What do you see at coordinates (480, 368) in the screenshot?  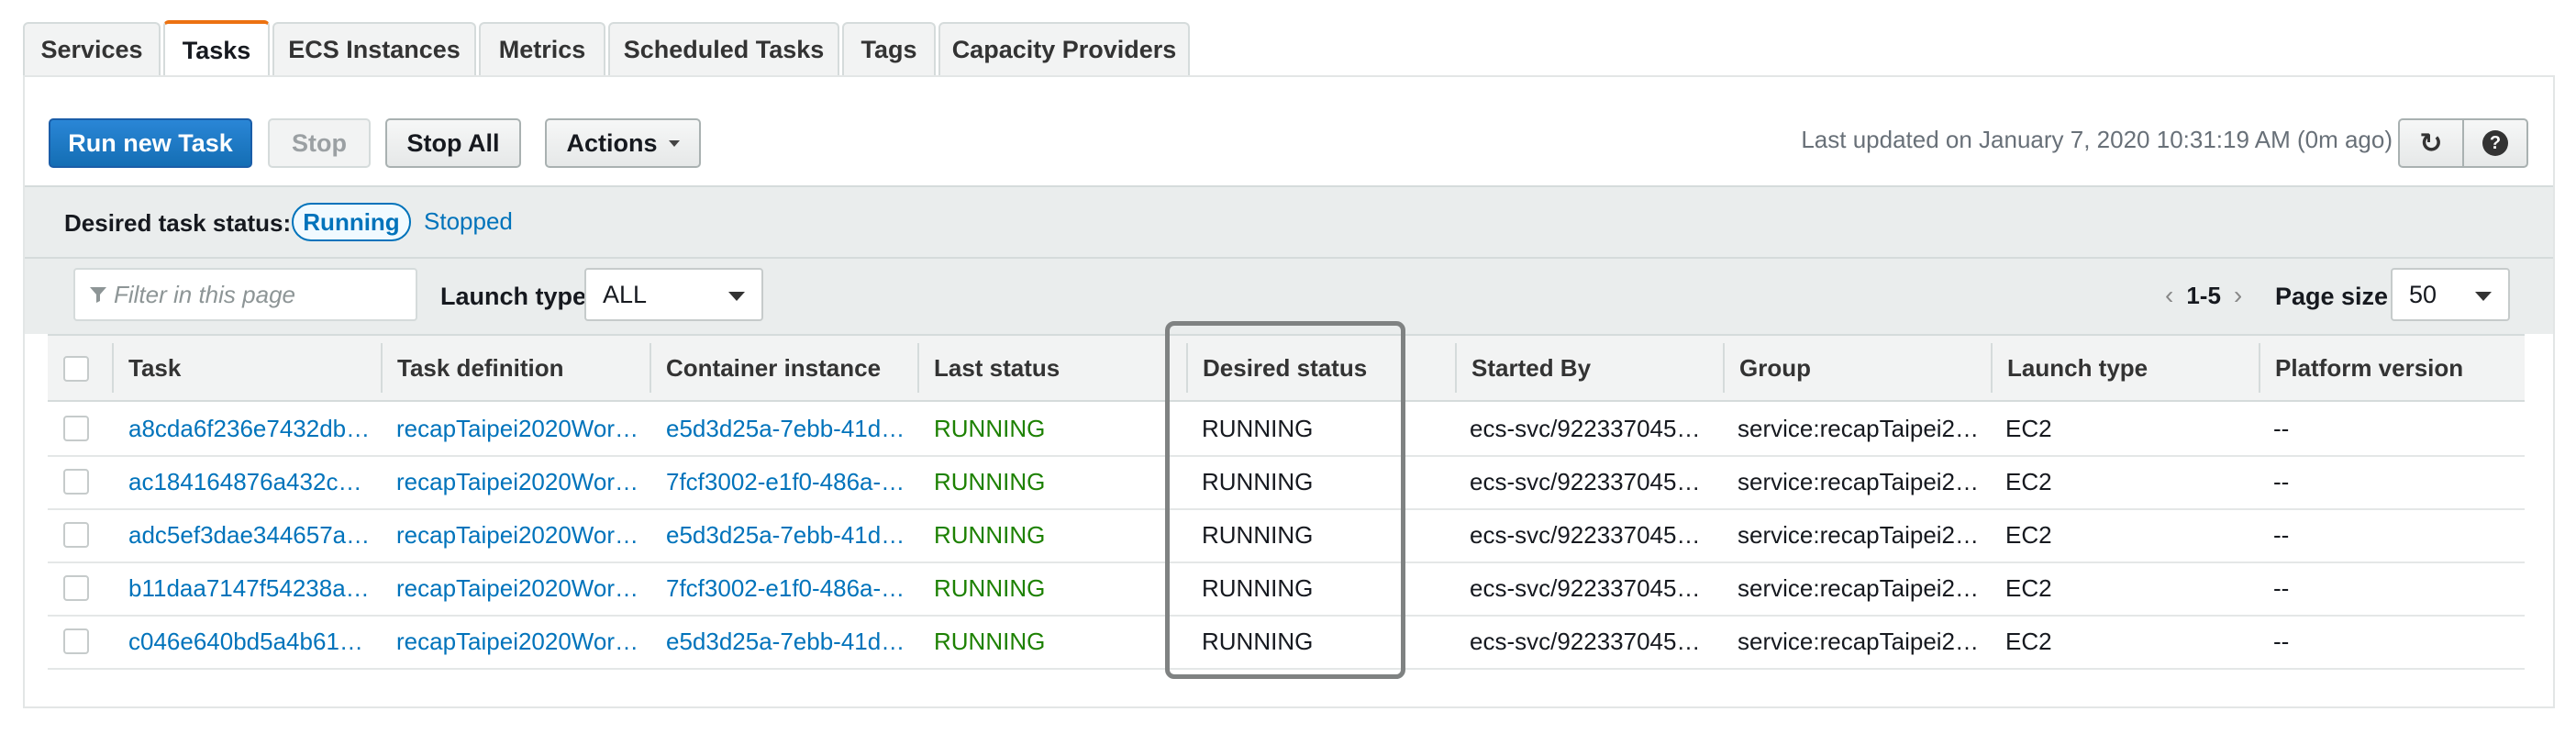 I see `column-header-task-definition: Task definition` at bounding box center [480, 368].